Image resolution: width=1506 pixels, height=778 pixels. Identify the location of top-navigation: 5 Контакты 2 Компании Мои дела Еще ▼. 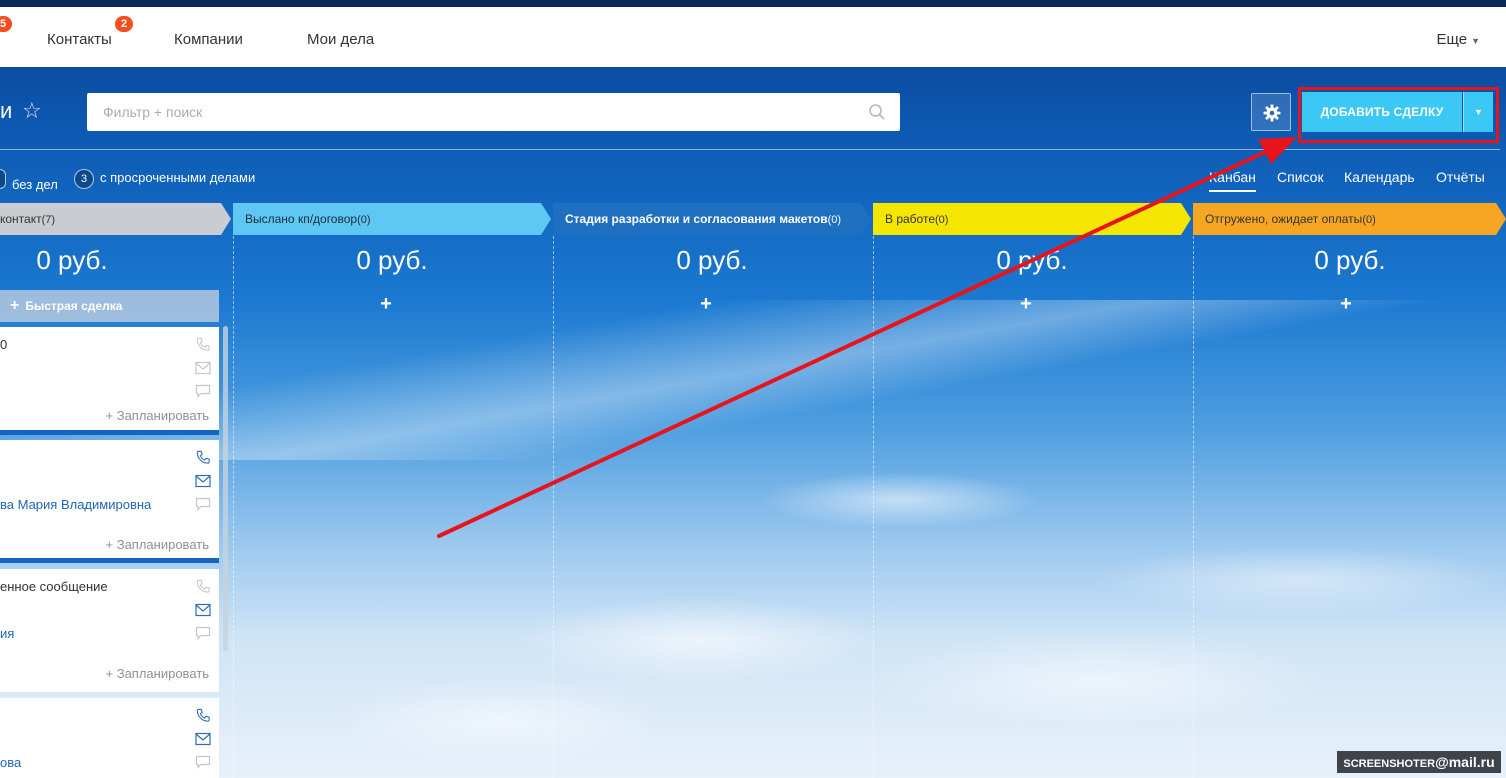
(753, 37).